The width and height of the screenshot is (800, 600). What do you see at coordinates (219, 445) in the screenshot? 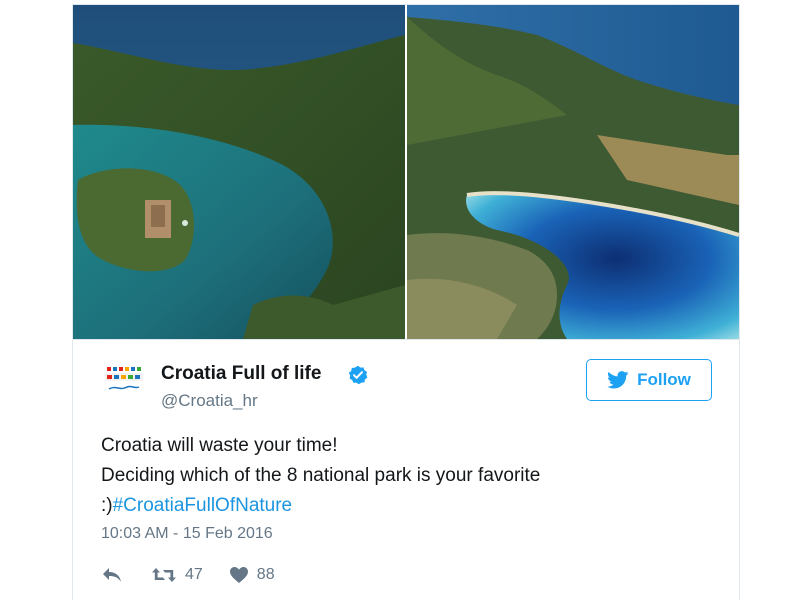
I see `tweet-text-line-1: Croatia will waste your time!` at bounding box center [219, 445].